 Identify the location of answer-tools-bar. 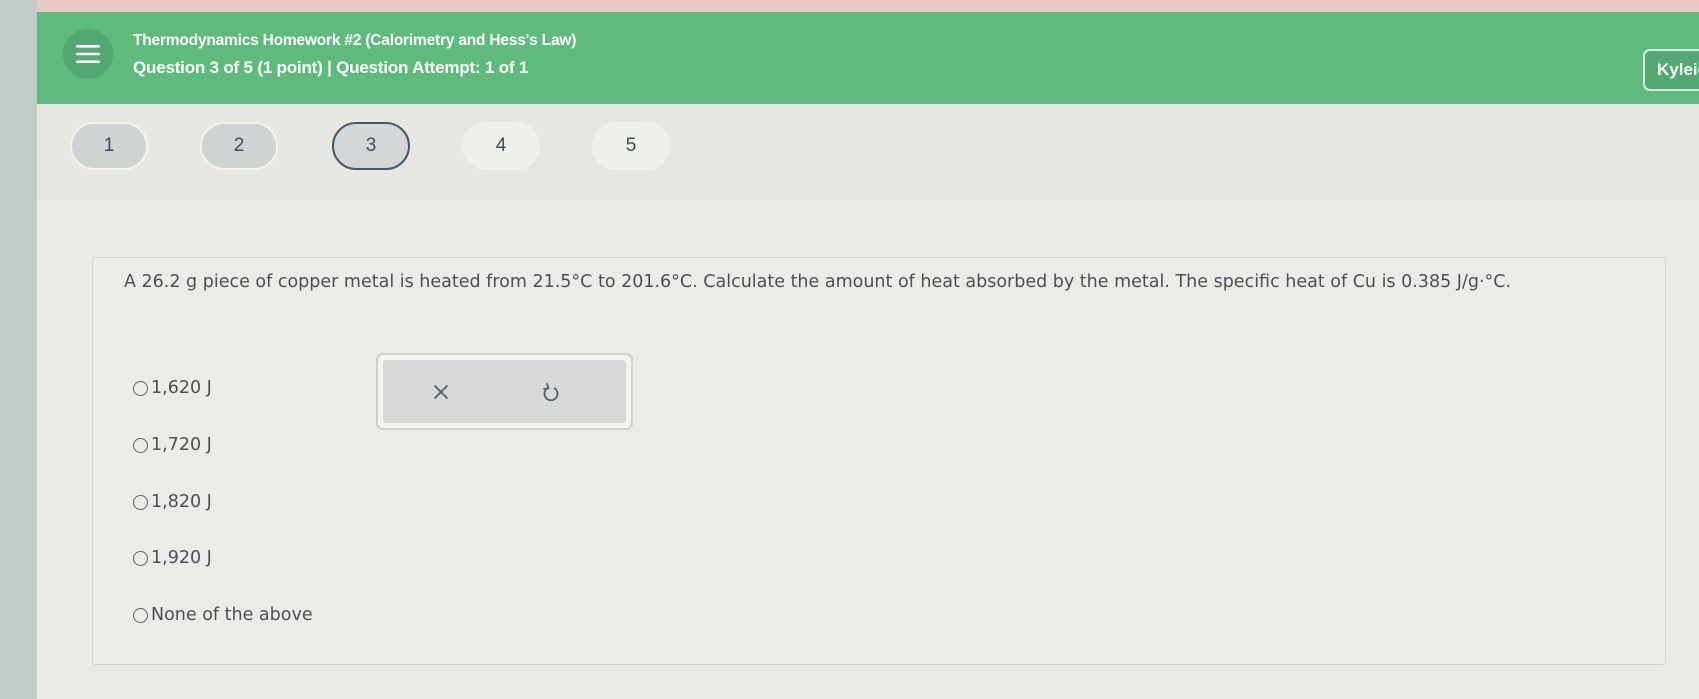
(504, 391).